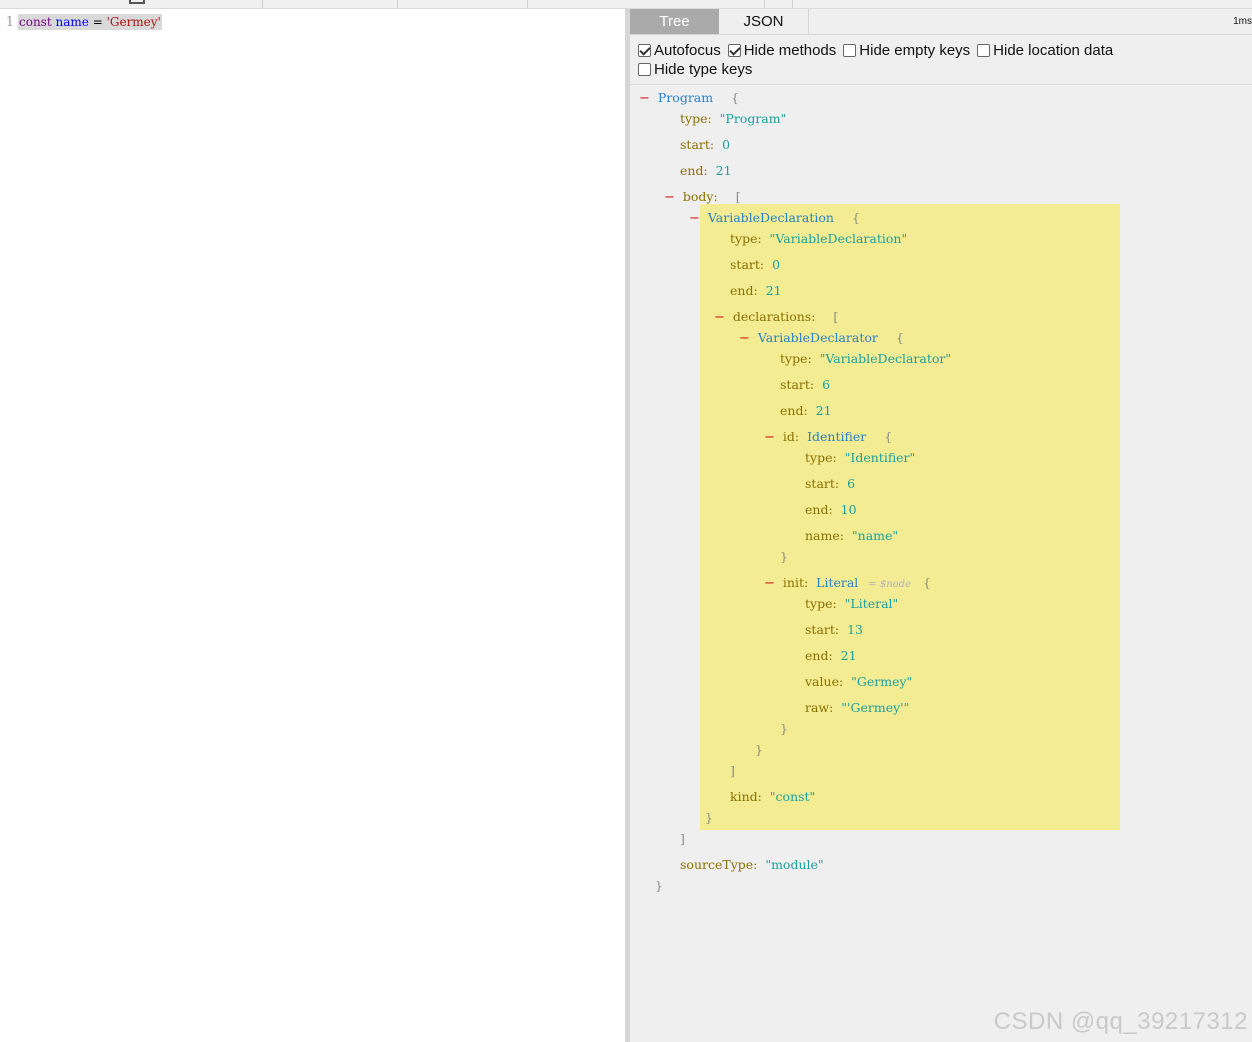 The width and height of the screenshot is (1252, 1042). What do you see at coordinates (626, 4) in the screenshot?
I see `top-toolbar` at bounding box center [626, 4].